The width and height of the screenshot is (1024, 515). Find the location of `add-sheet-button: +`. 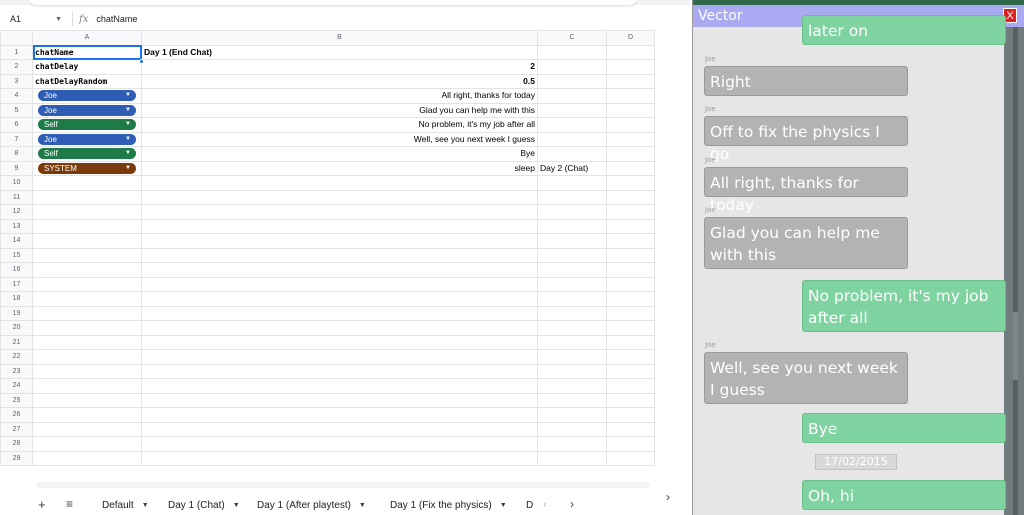

add-sheet-button: + is located at coordinates (42, 504).